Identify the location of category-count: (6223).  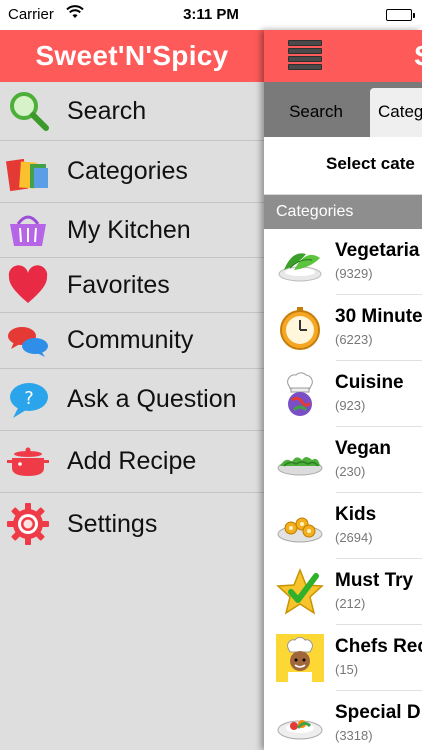
(354, 339).